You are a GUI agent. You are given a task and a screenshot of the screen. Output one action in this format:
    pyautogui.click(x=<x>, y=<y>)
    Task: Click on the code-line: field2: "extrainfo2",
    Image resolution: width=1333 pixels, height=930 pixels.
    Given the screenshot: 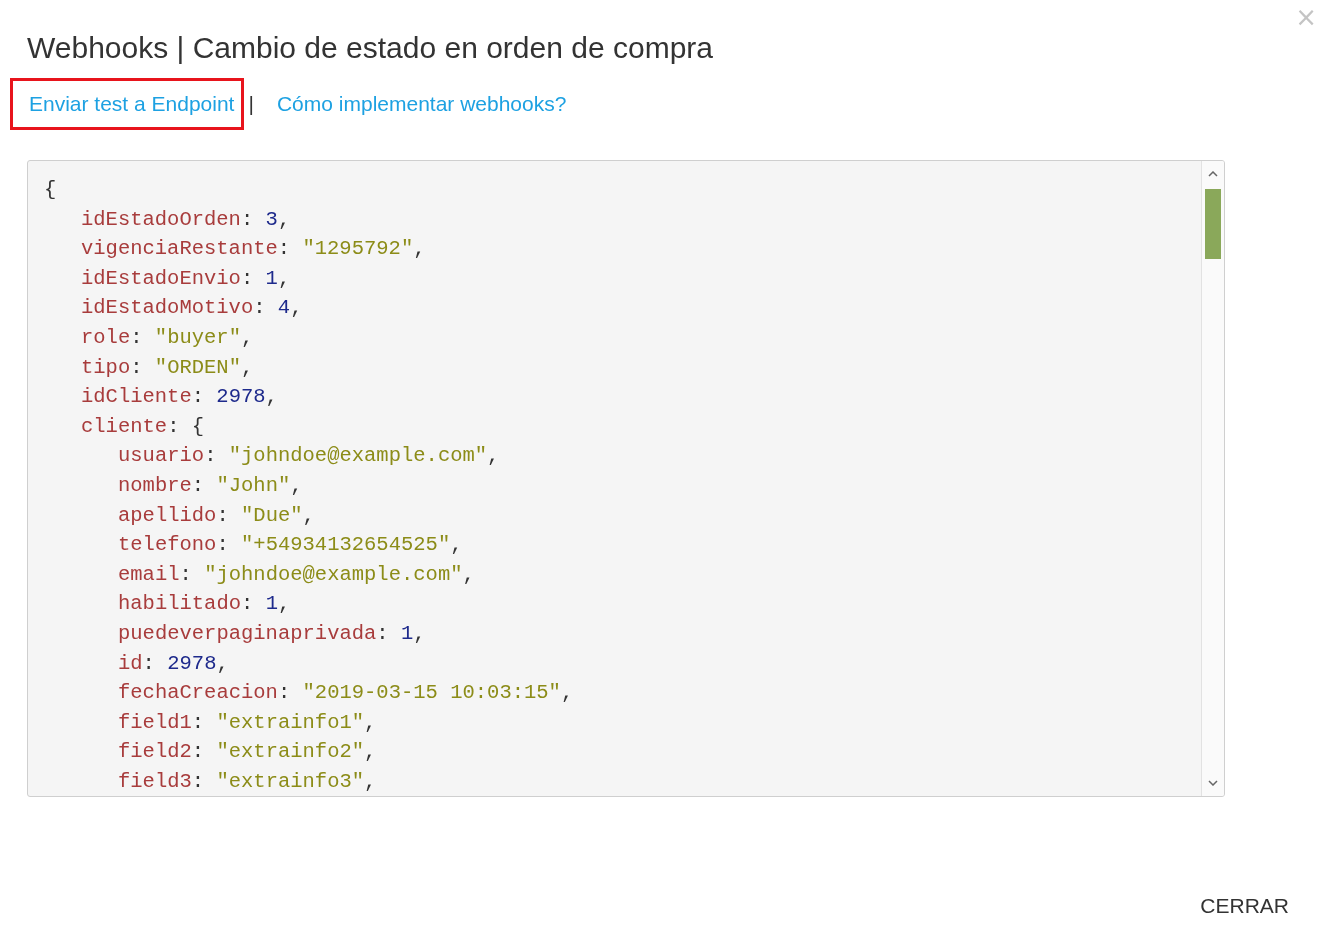 What is the action you would take?
    pyautogui.click(x=247, y=752)
    